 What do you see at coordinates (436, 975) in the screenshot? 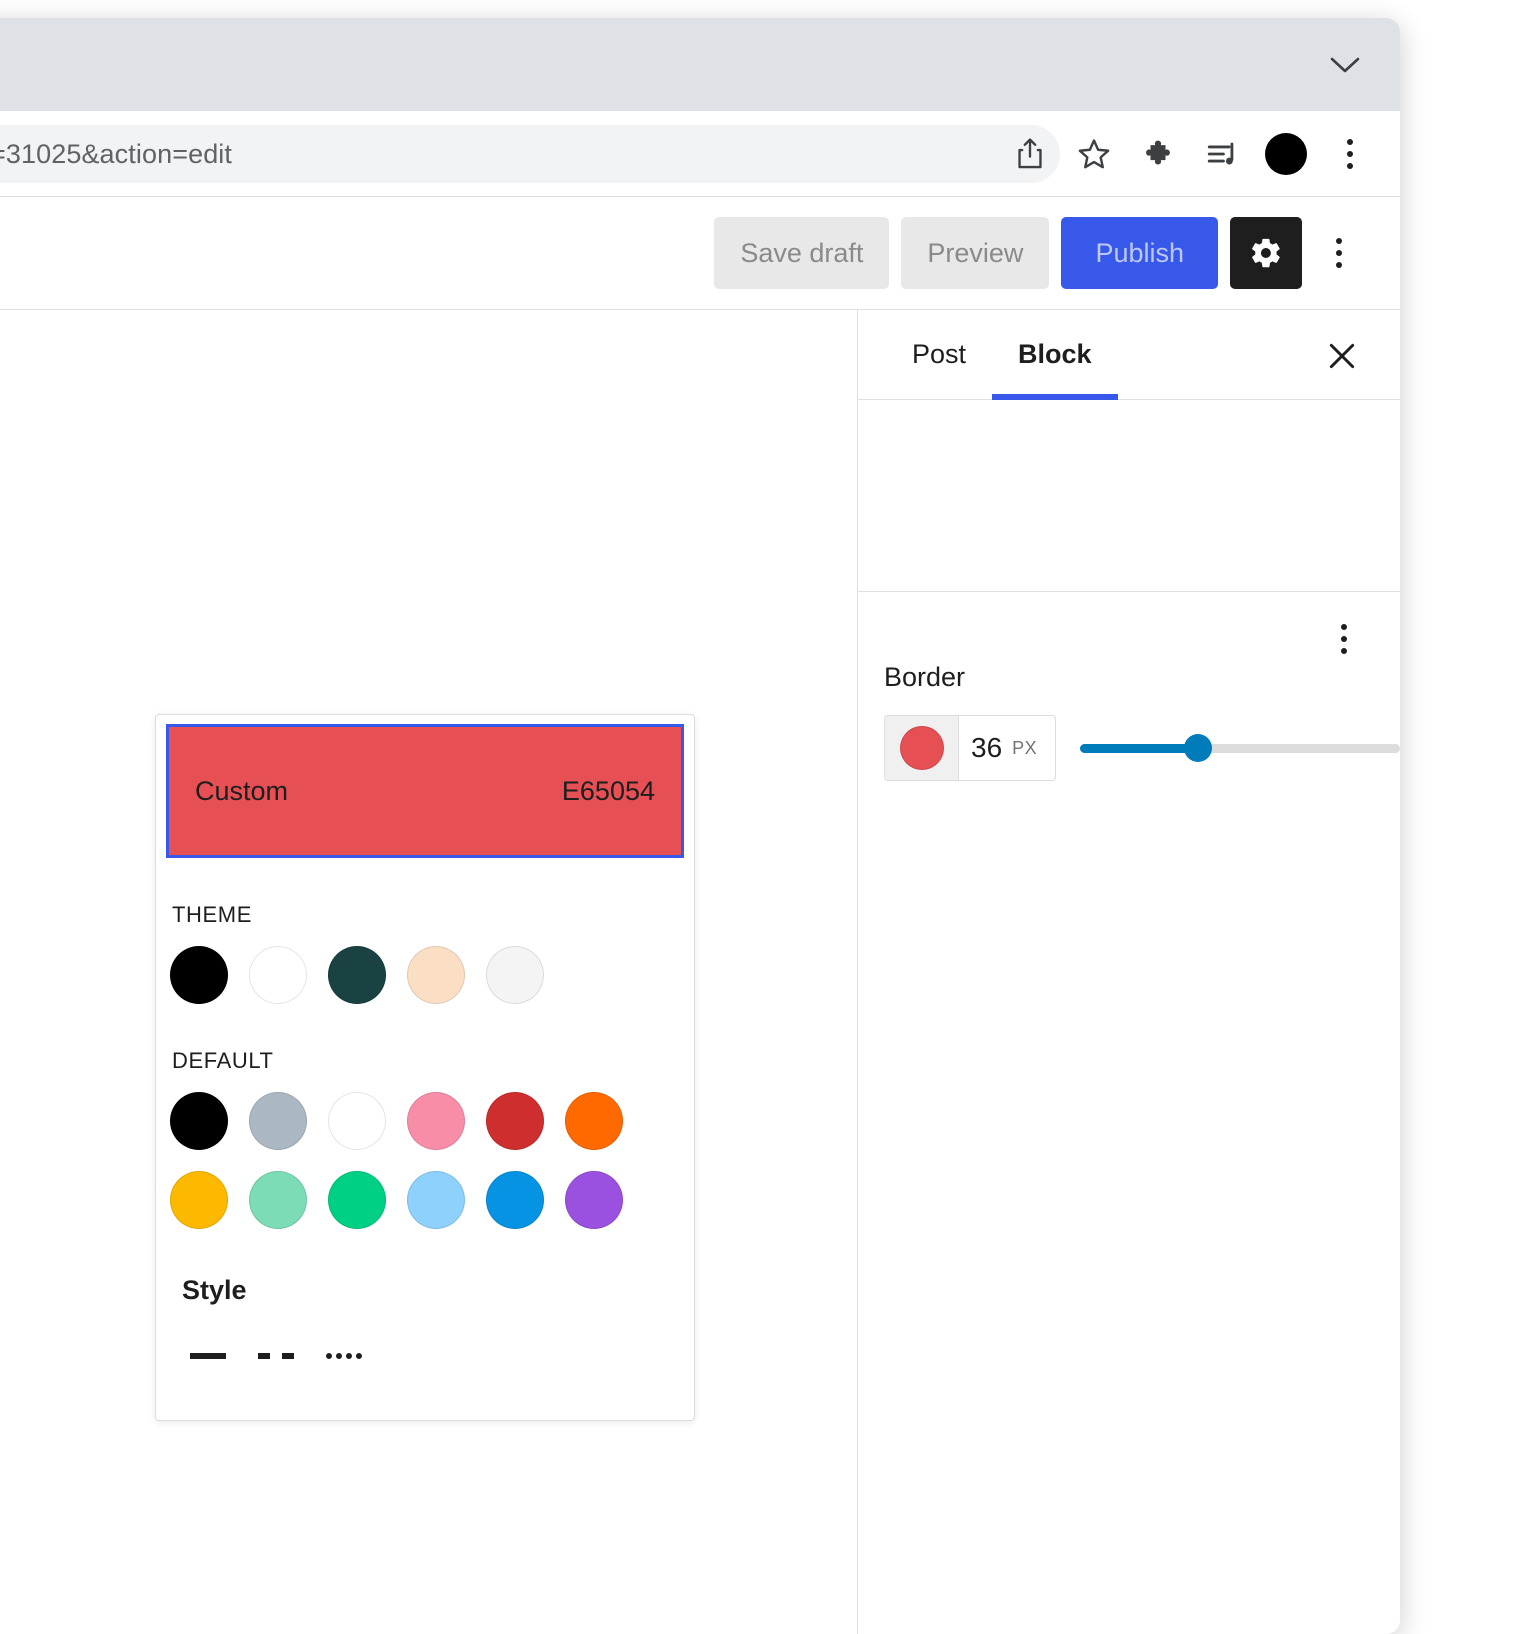
I see `theme-peach` at bounding box center [436, 975].